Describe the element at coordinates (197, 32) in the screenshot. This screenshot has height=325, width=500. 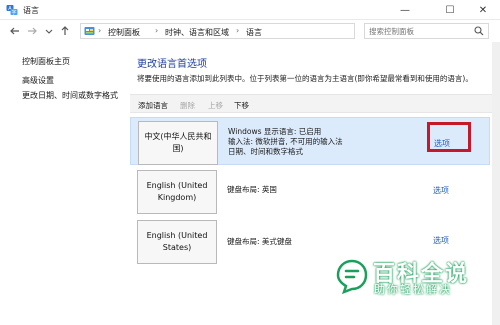
I see `breadcrumb-clock-language-region: 时钟、语言和区域` at that location.